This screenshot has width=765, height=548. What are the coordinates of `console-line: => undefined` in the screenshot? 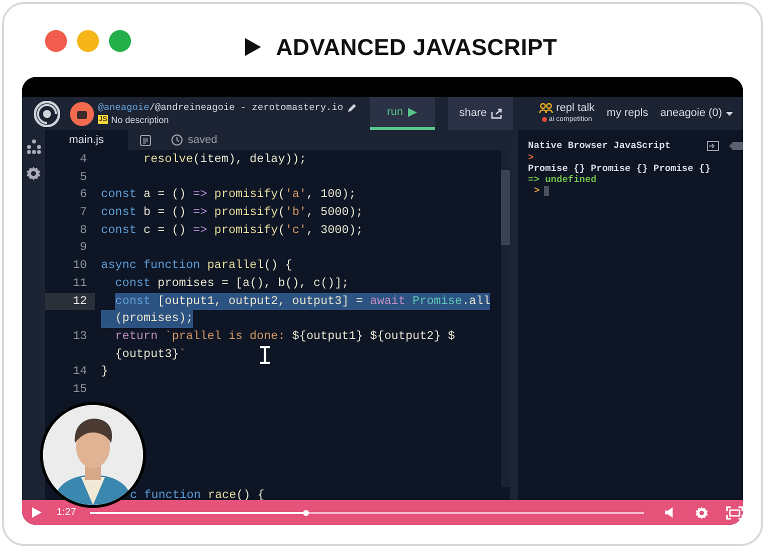 It's located at (562, 179).